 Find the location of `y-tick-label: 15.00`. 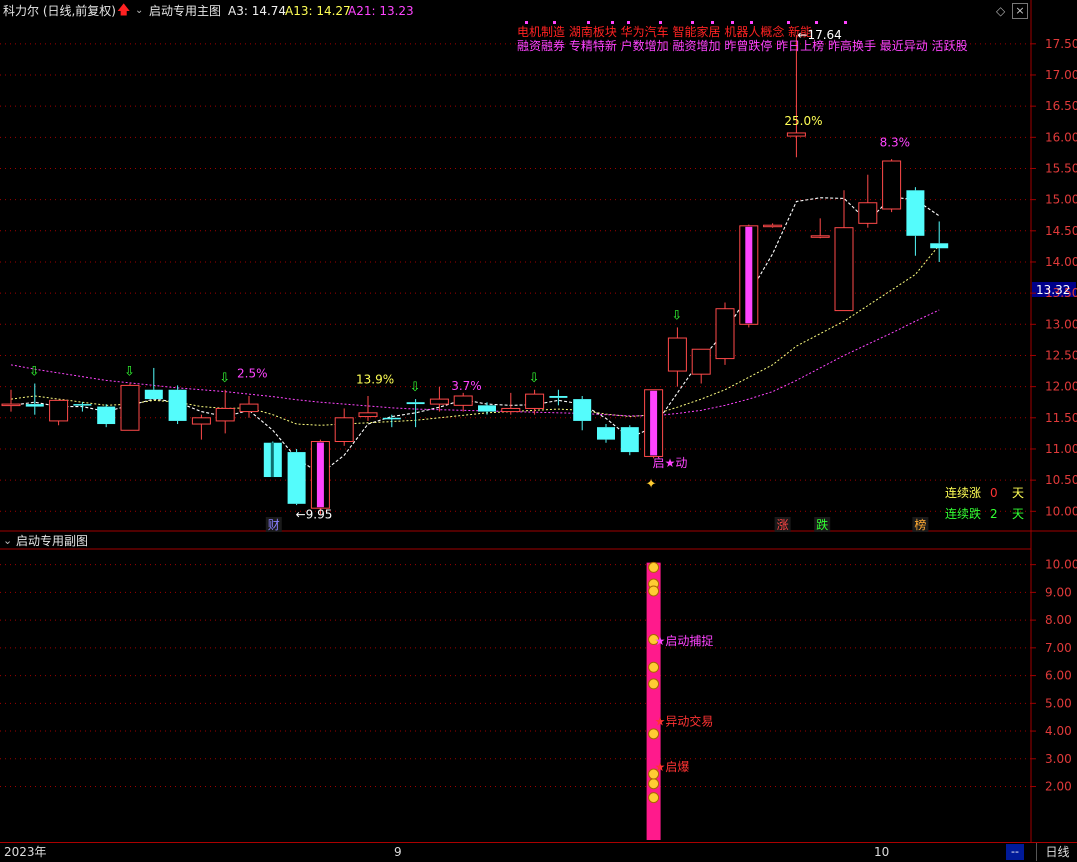

y-tick-label: 15.00 is located at coordinates (1061, 200).